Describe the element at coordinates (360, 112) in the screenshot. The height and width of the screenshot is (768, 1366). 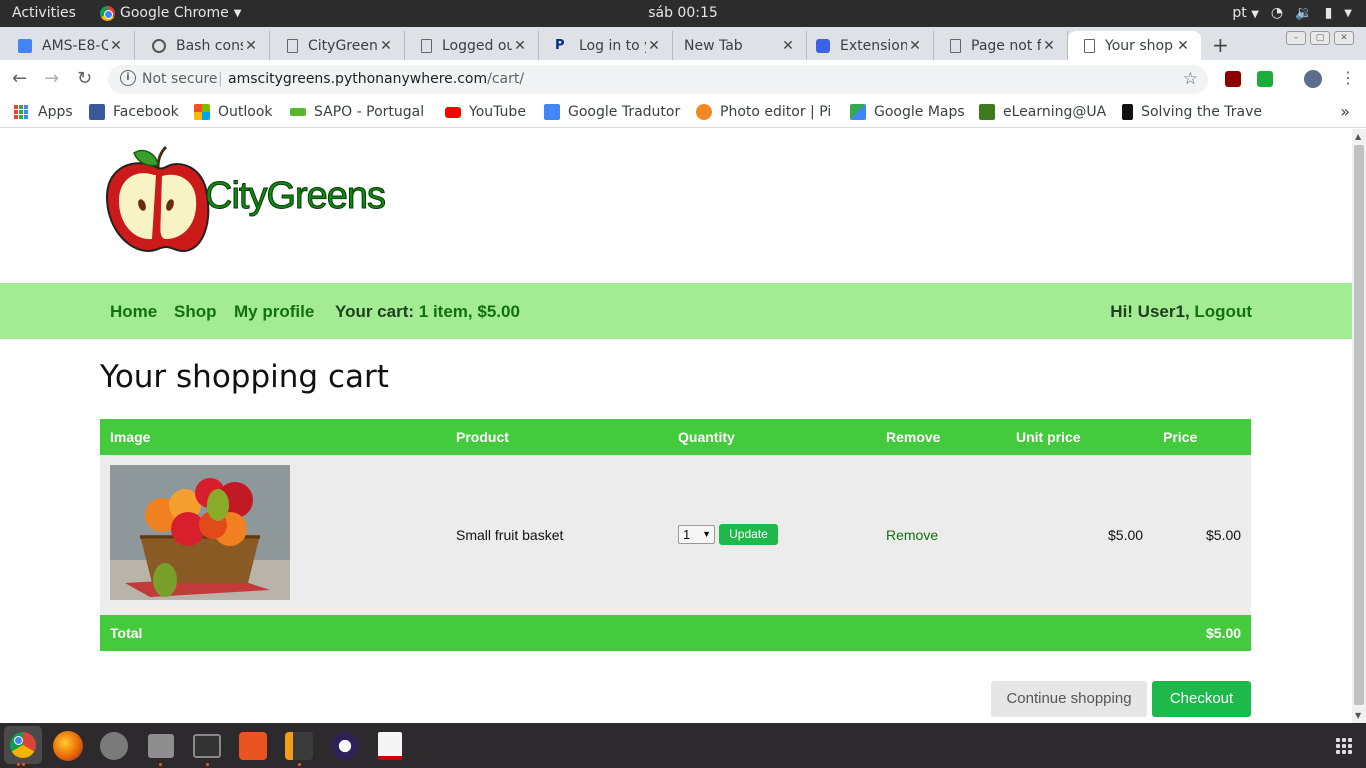
I see `bookmark-sapo: SAPO - Portugal` at that location.